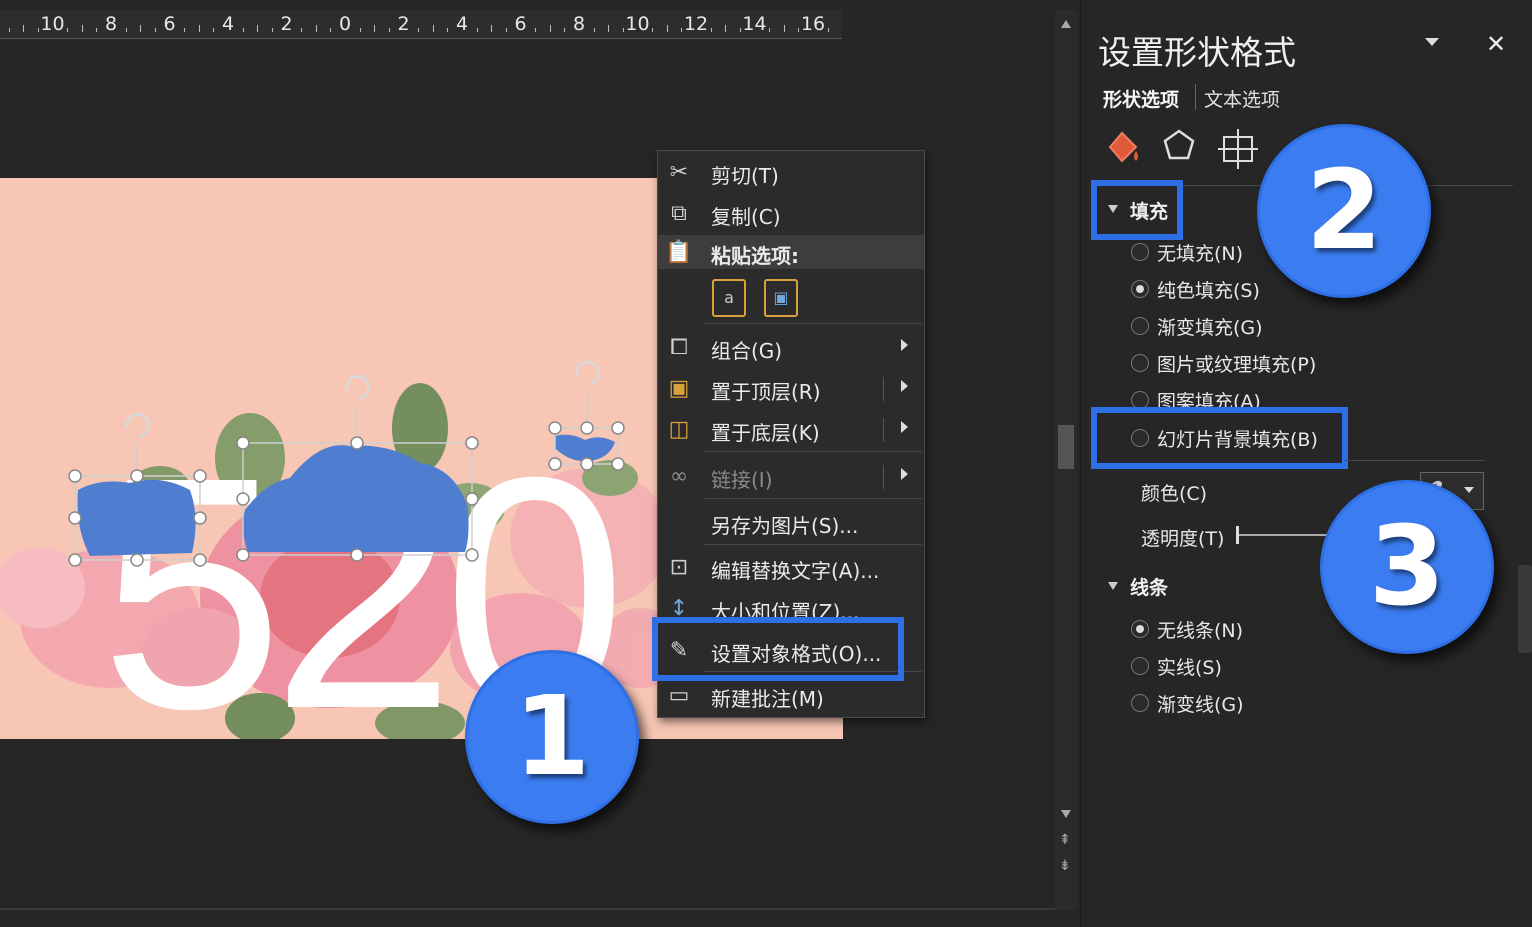 This screenshot has width=1532, height=927. What do you see at coordinates (696, 24) in the screenshot?
I see `ruler-number: 12` at bounding box center [696, 24].